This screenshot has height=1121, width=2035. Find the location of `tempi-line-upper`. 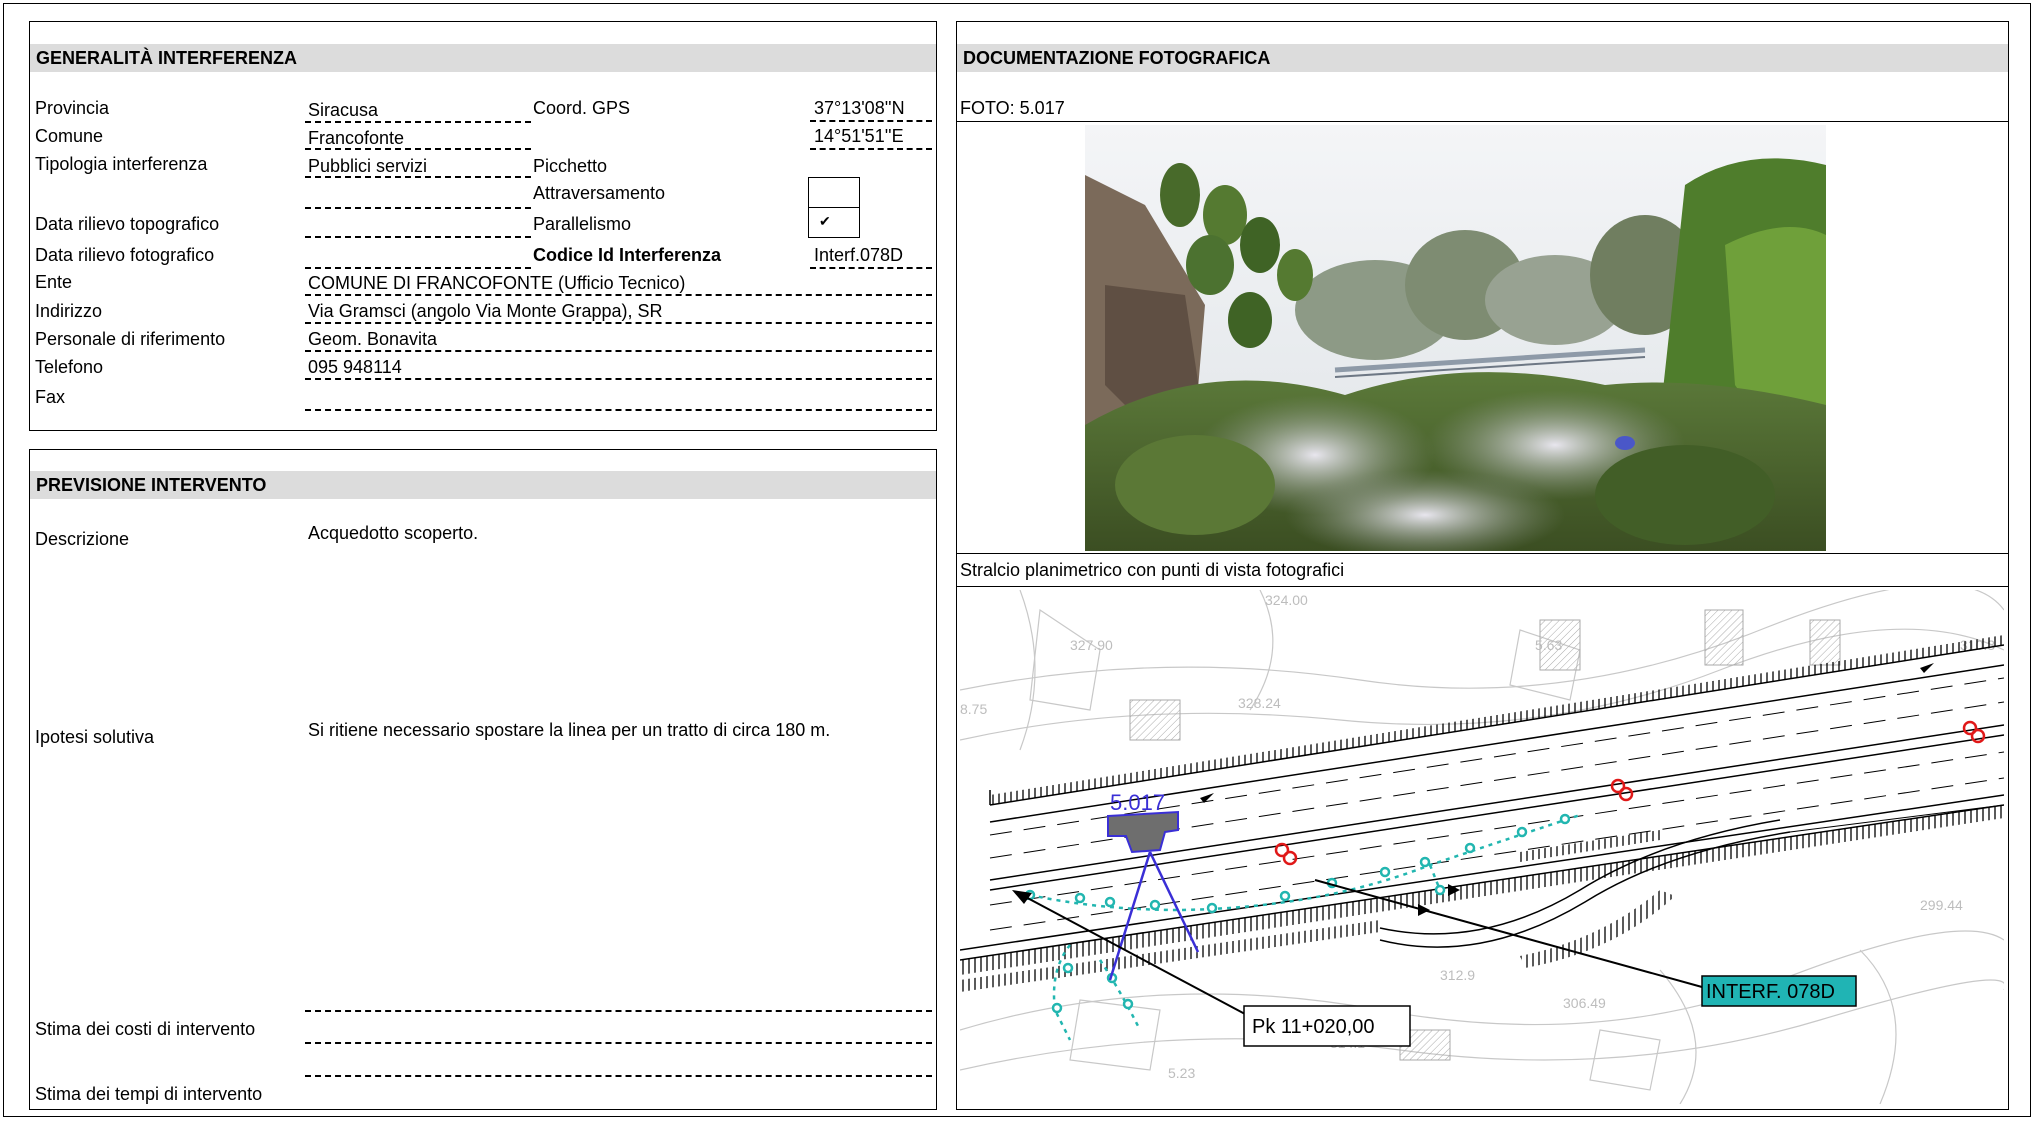

tempi-line-upper is located at coordinates (618, 1076).